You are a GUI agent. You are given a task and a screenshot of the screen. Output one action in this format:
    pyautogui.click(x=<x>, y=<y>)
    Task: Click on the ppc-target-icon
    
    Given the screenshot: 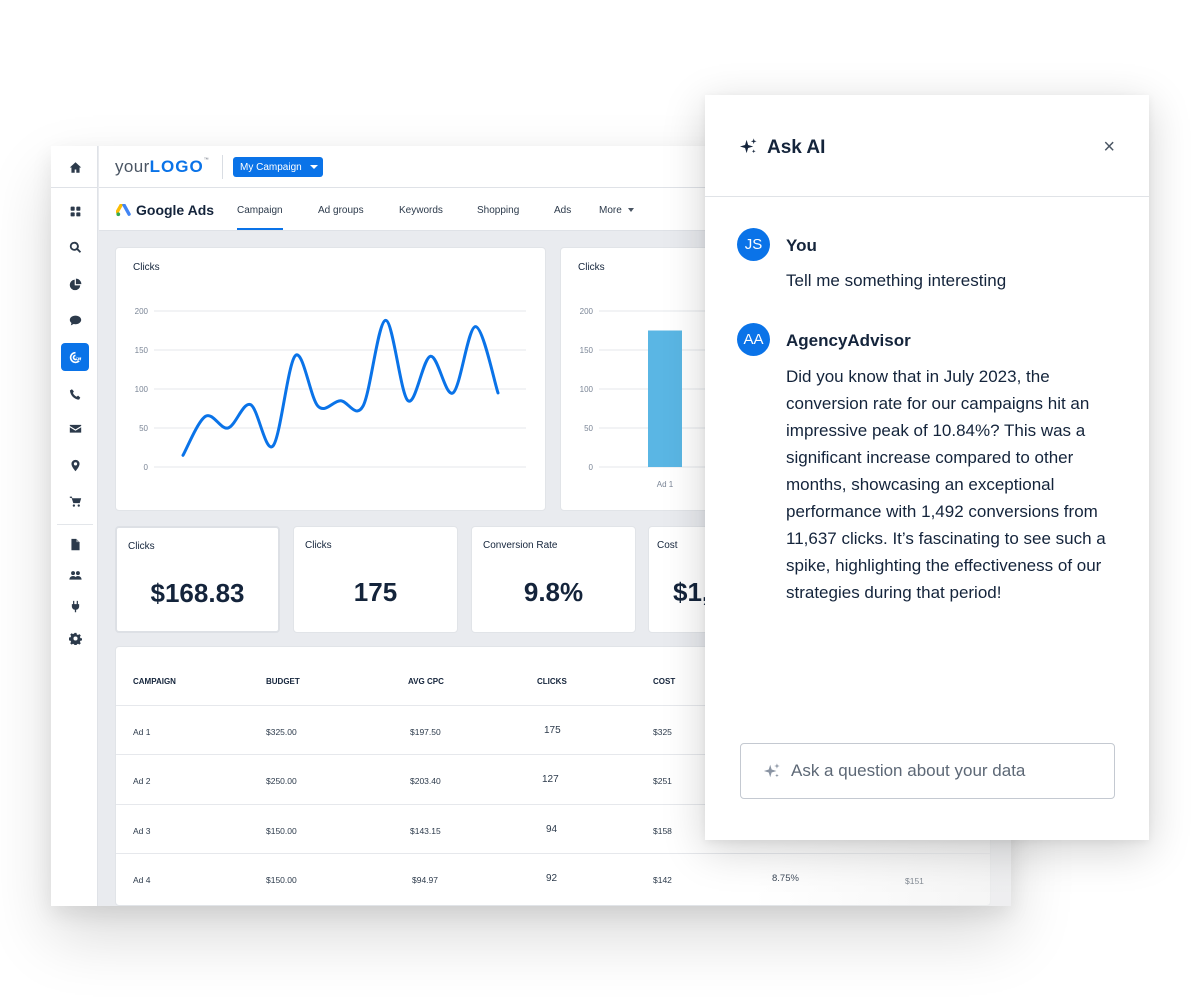 What is the action you would take?
    pyautogui.click(x=75, y=357)
    